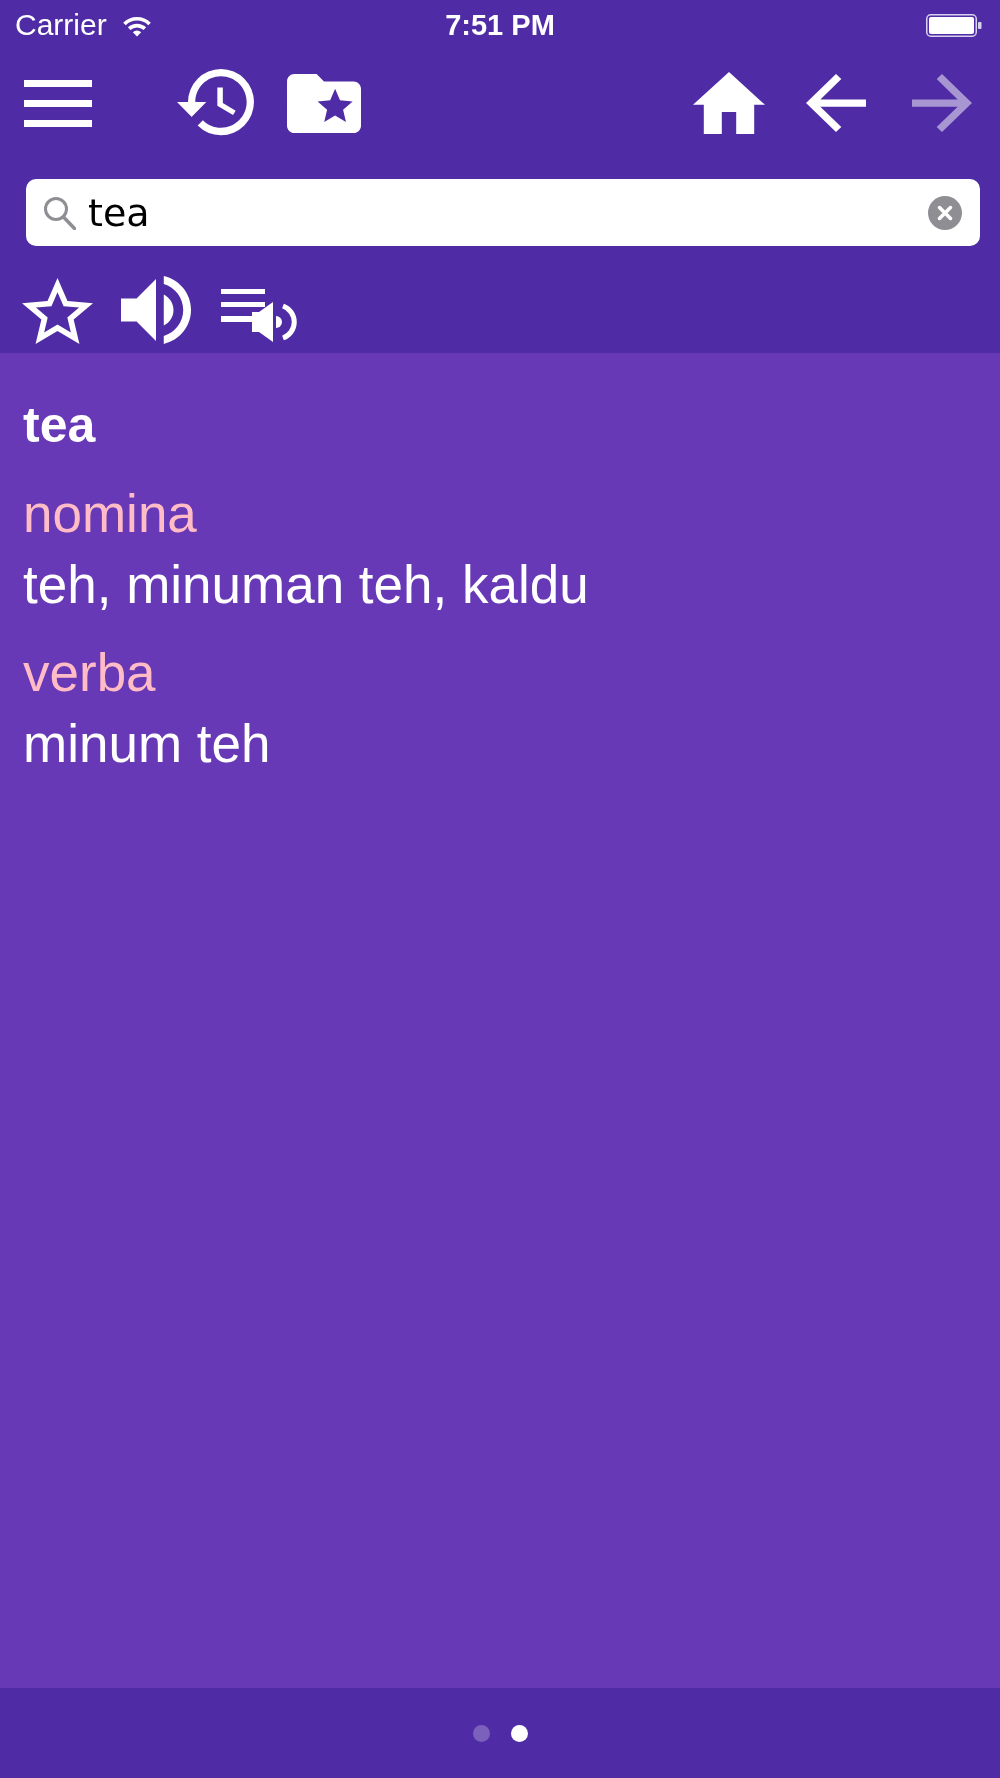 Image resolution: width=1000 pixels, height=1778 pixels. I want to click on search-icon, so click(59, 212).